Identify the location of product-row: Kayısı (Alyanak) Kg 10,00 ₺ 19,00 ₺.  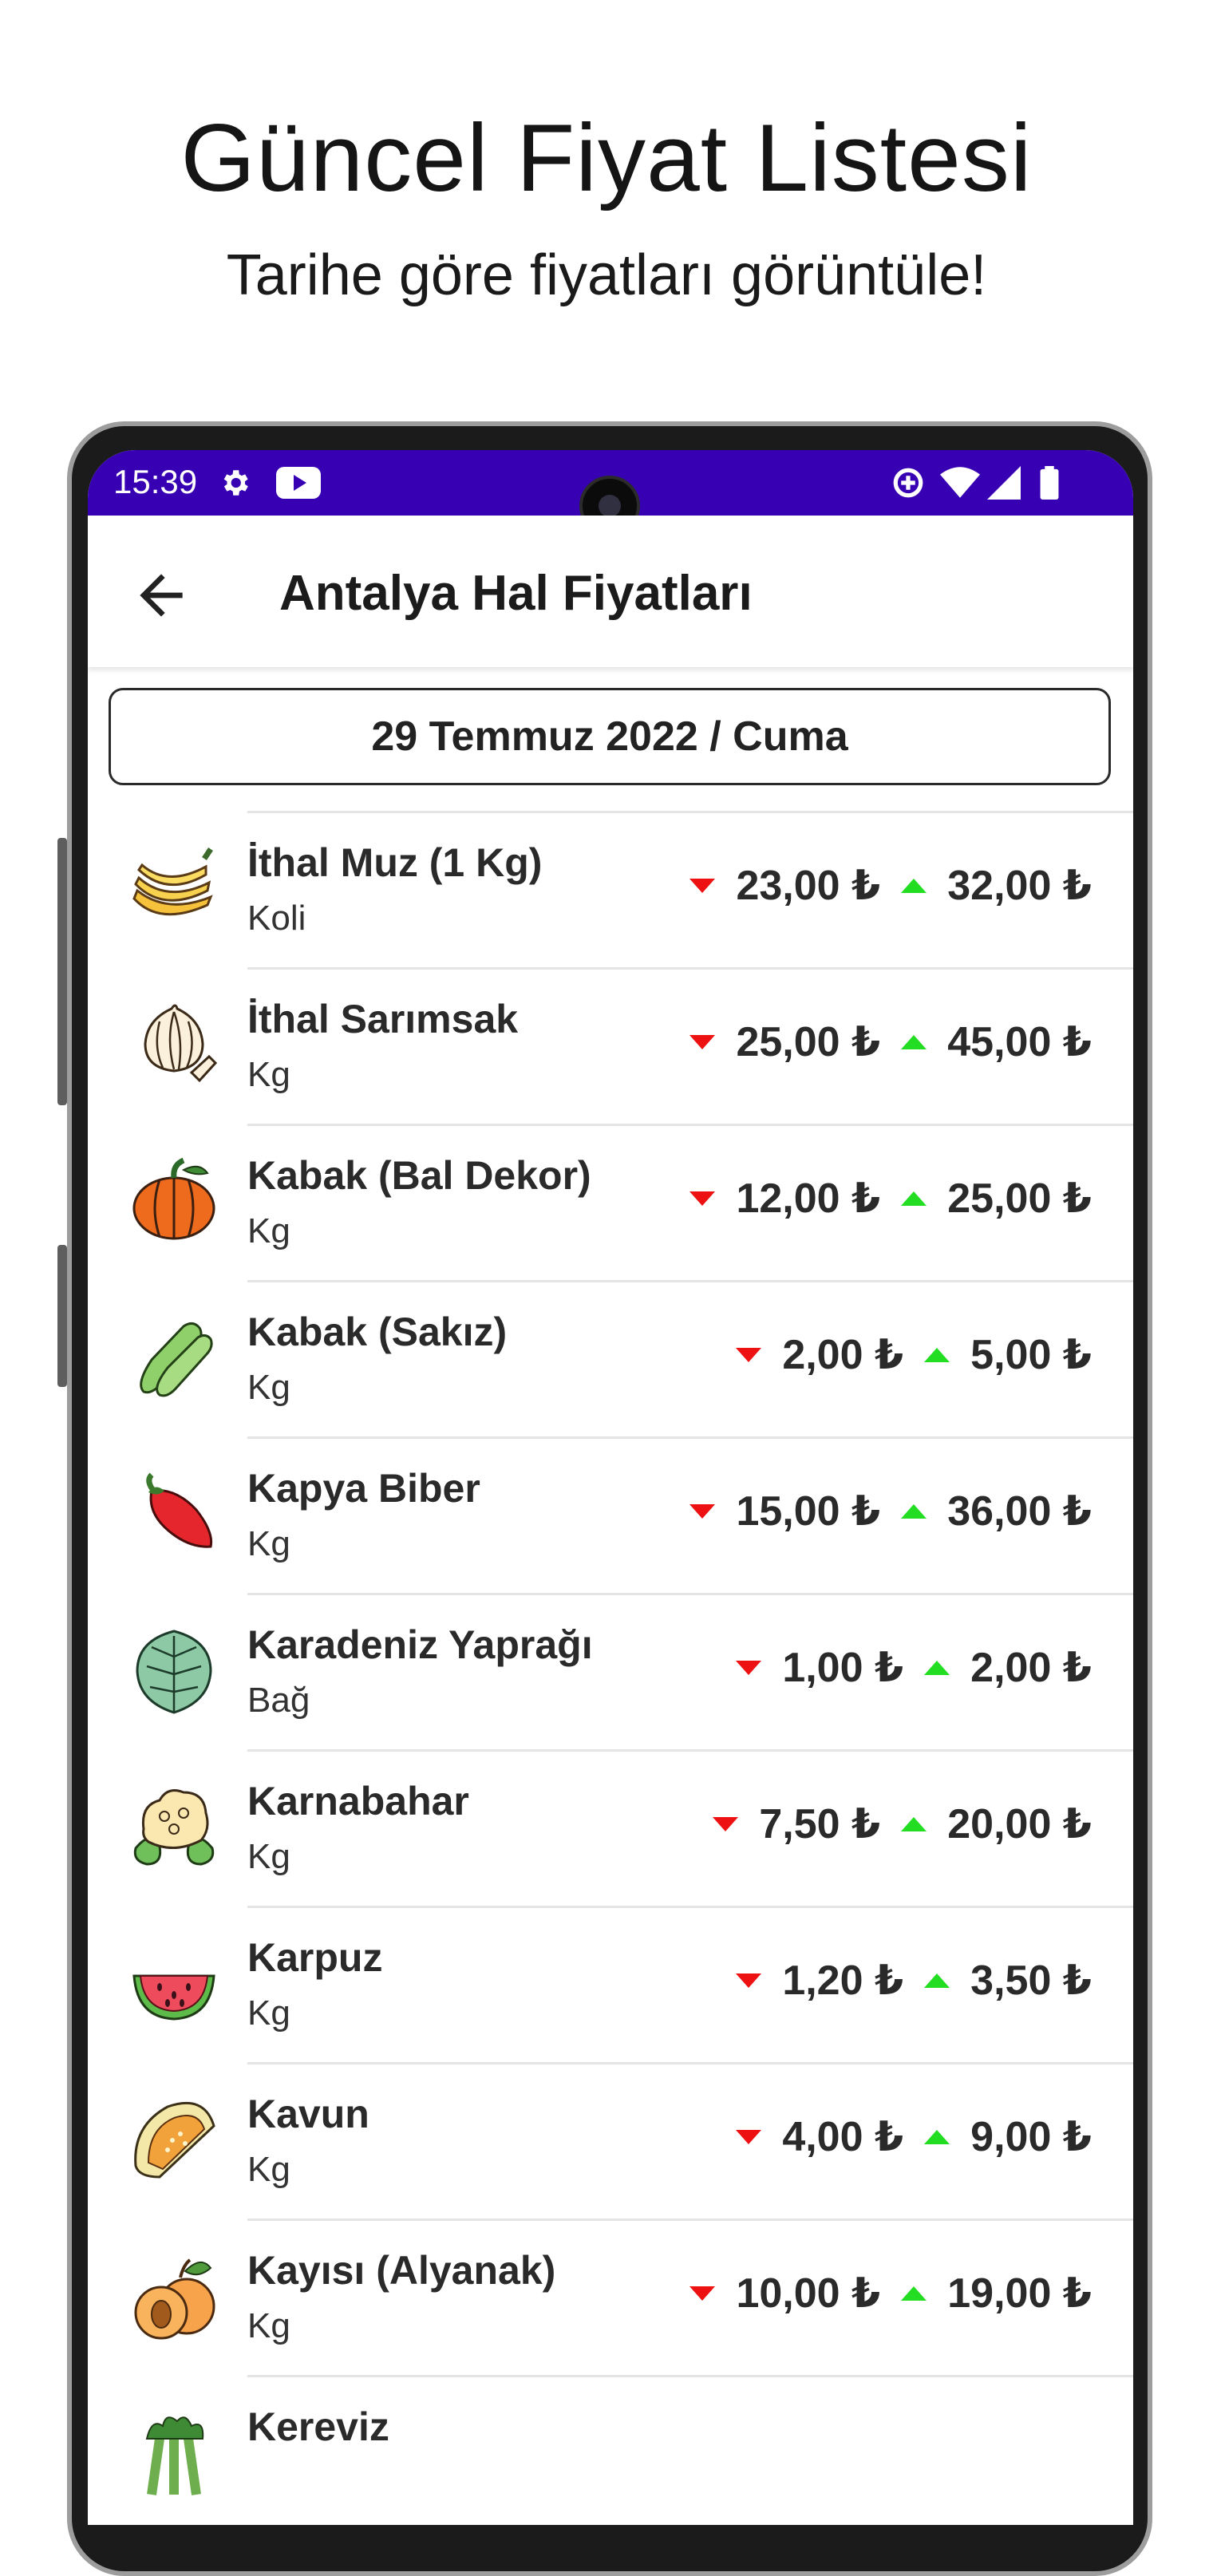
(610, 2296).